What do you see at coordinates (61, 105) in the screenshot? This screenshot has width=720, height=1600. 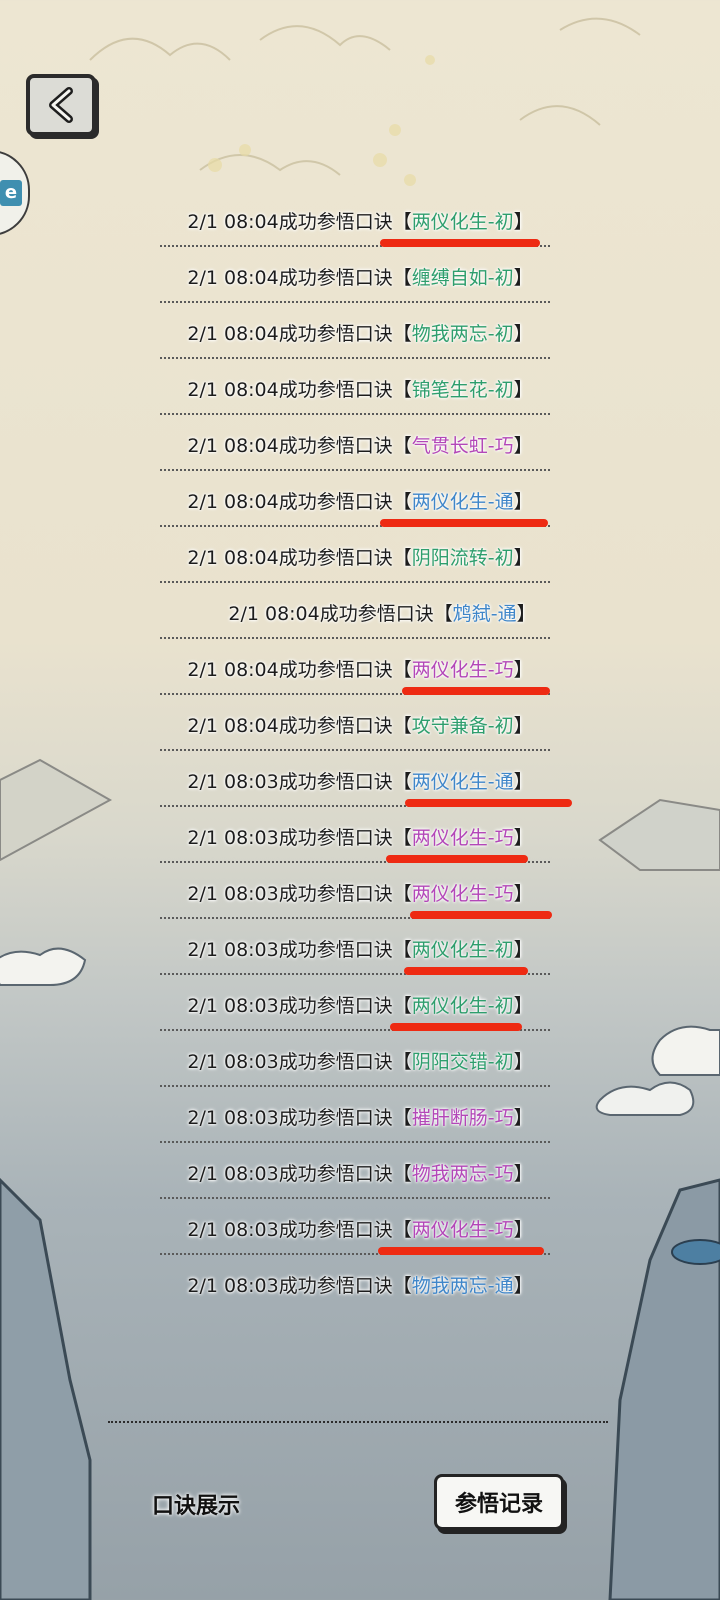 I see `back-button` at bounding box center [61, 105].